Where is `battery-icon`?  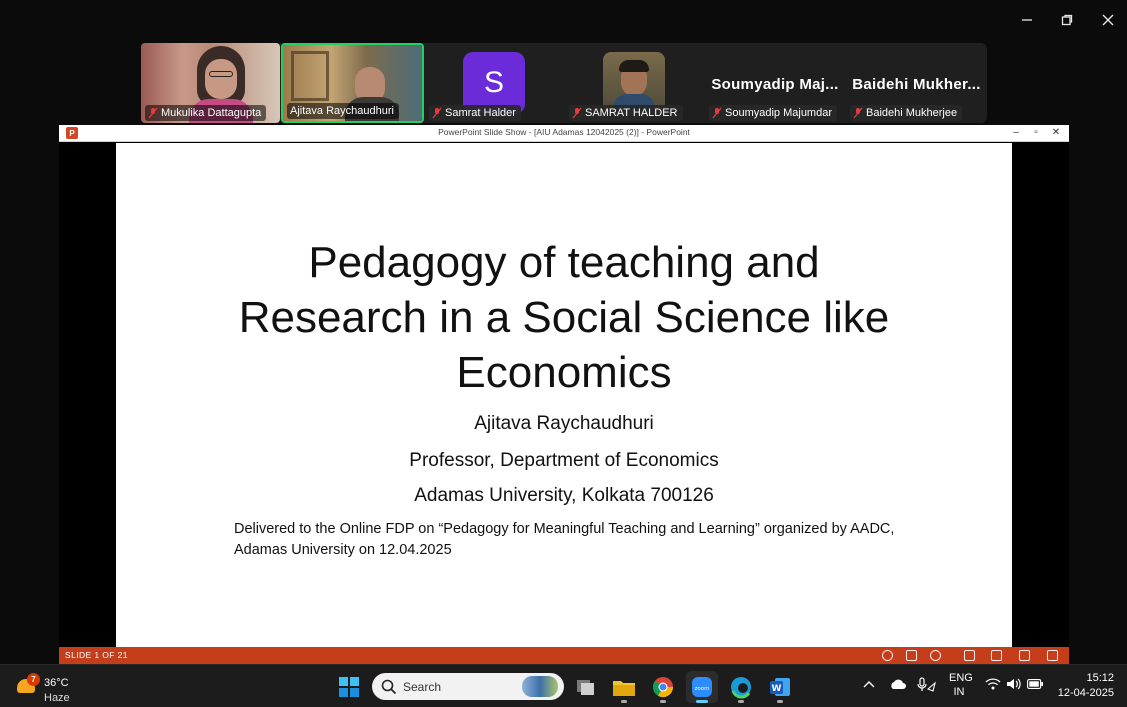
battery-icon is located at coordinates (1035, 685).